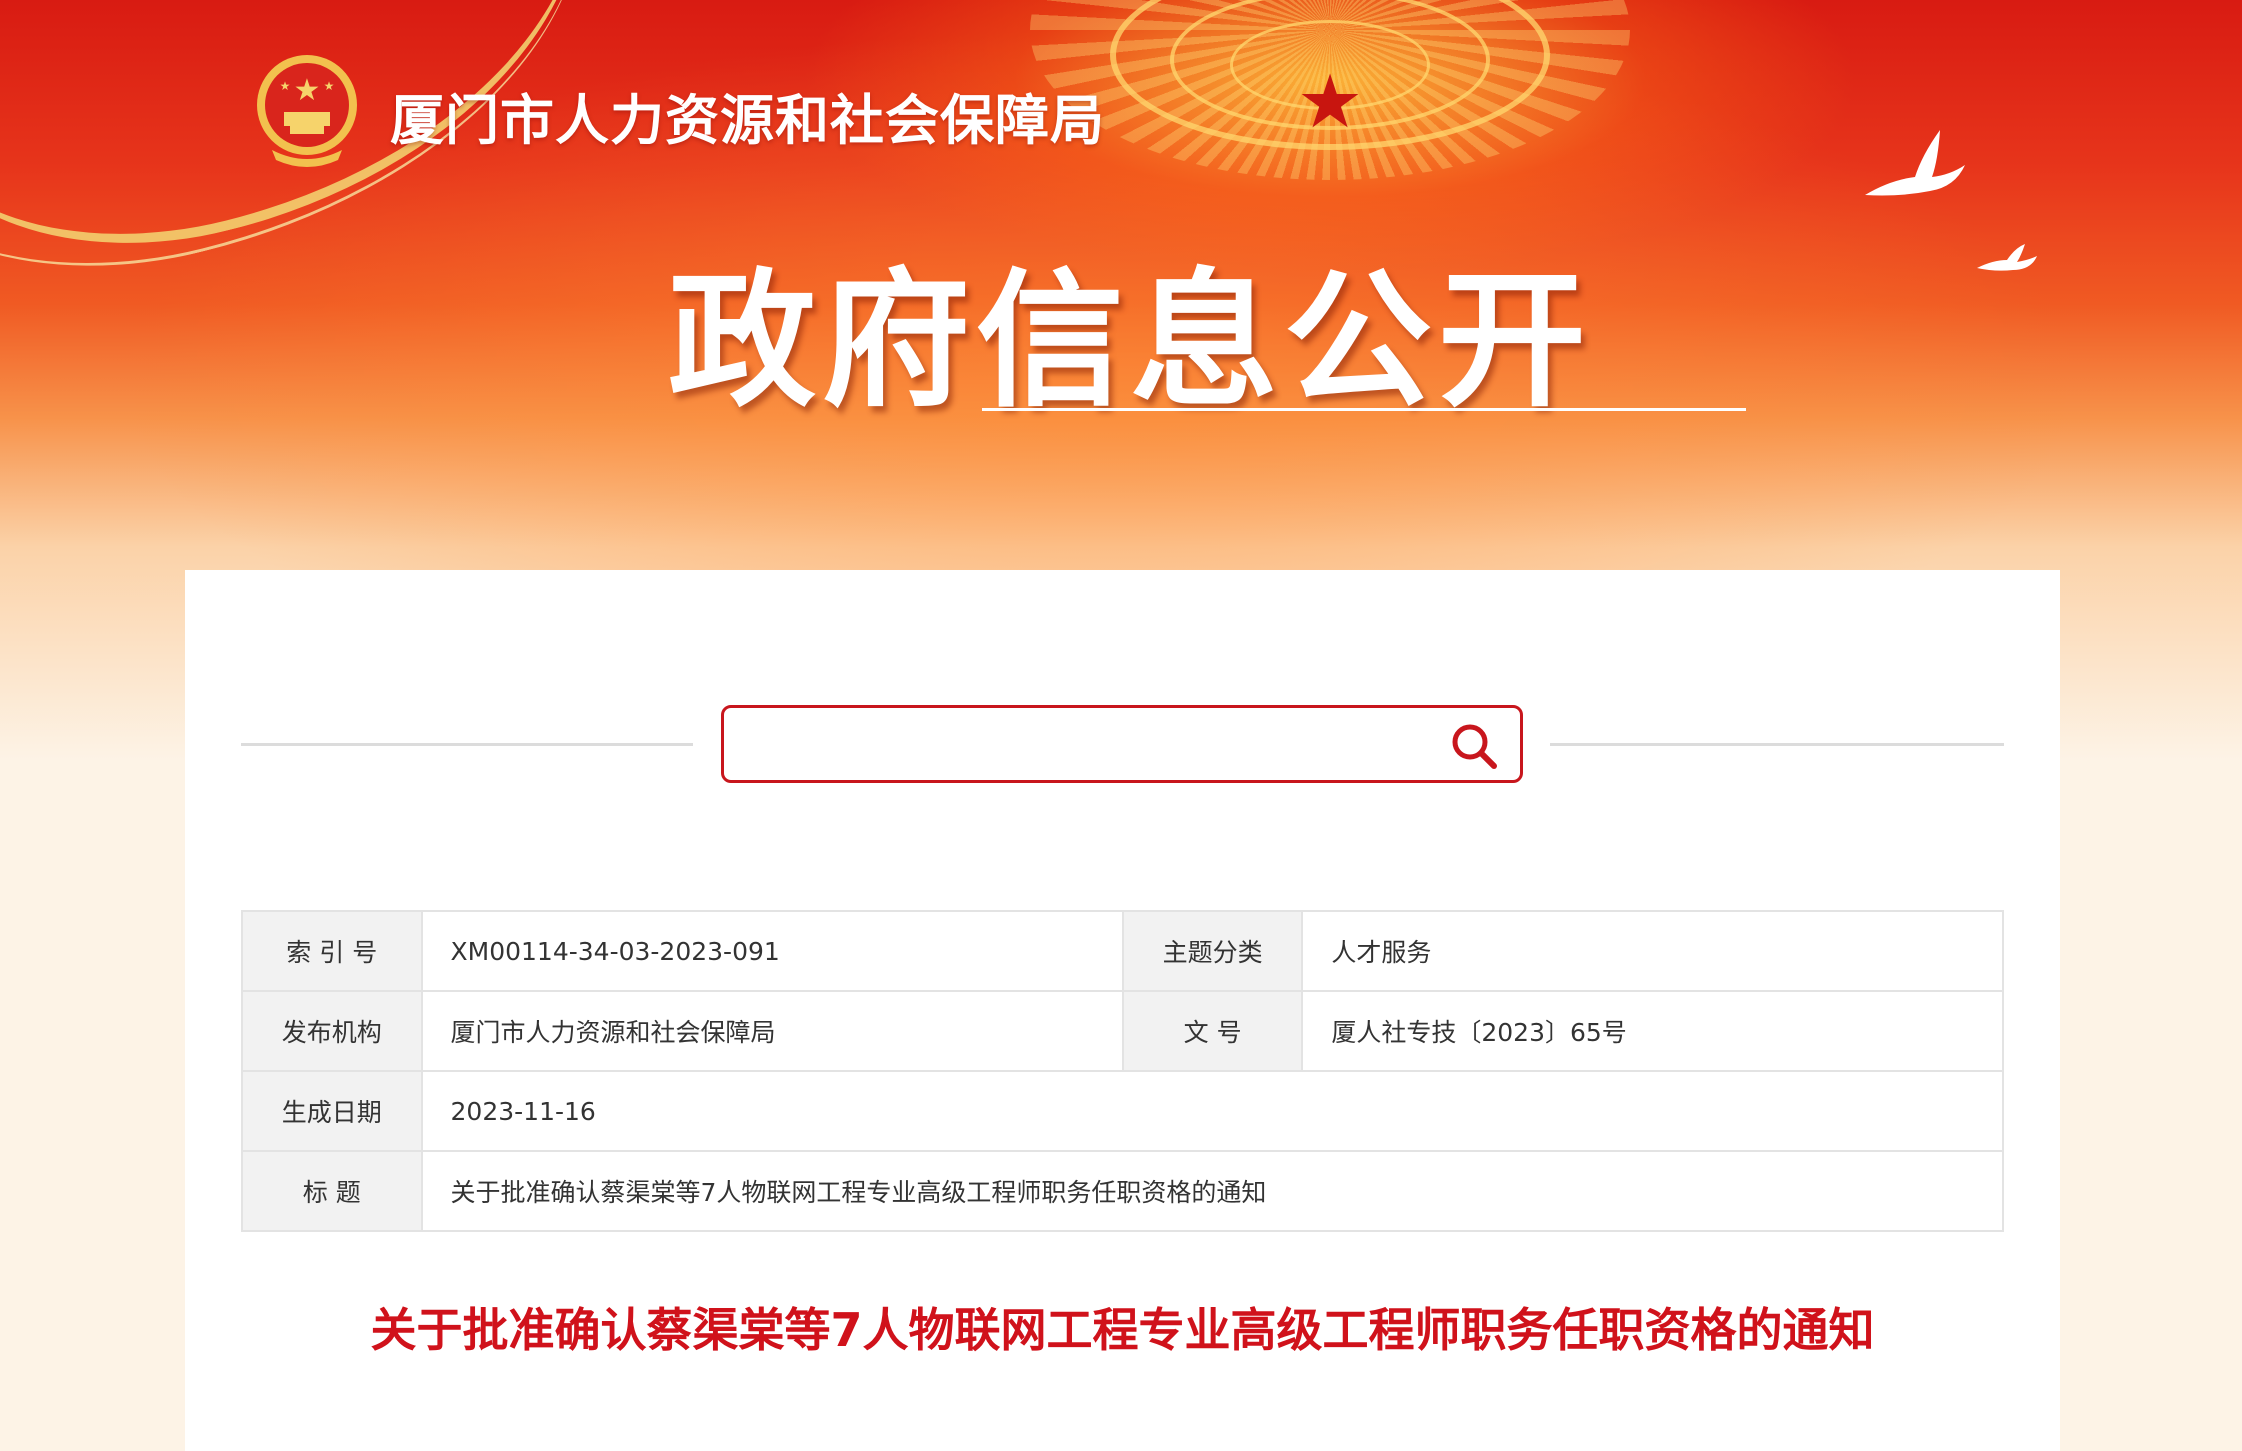 The width and height of the screenshot is (2242, 1451). I want to click on search-icon, so click(1474, 746).